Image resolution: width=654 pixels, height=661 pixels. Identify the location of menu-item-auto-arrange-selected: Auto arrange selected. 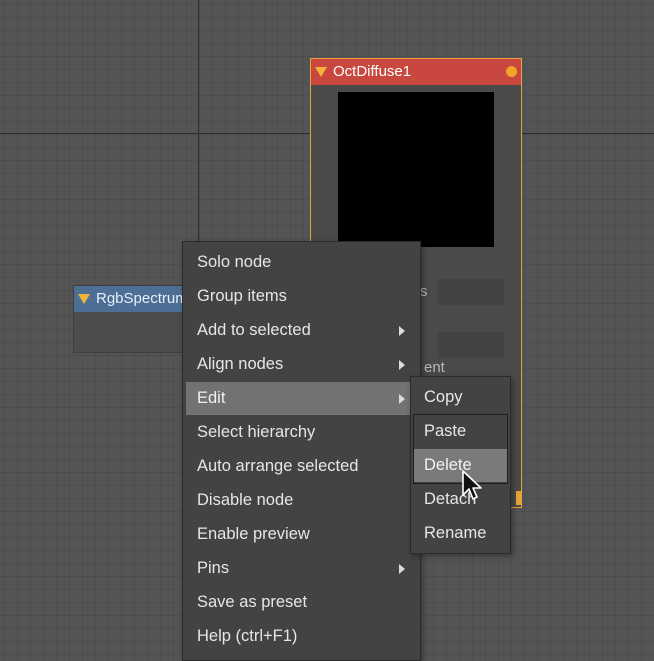
(301, 466).